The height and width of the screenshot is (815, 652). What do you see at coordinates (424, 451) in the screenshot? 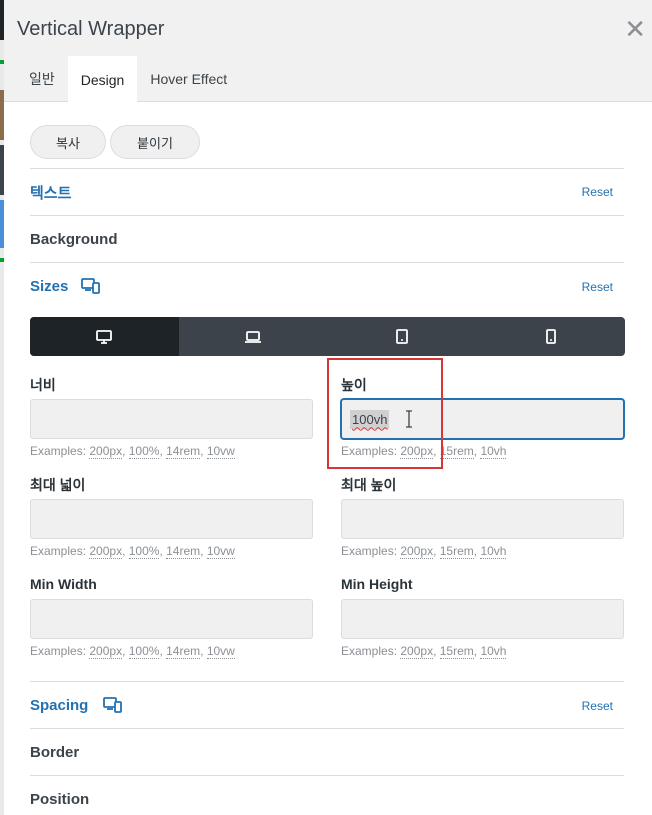
I see `height-examples: Examples: 200px, 15rem, 10vh` at bounding box center [424, 451].